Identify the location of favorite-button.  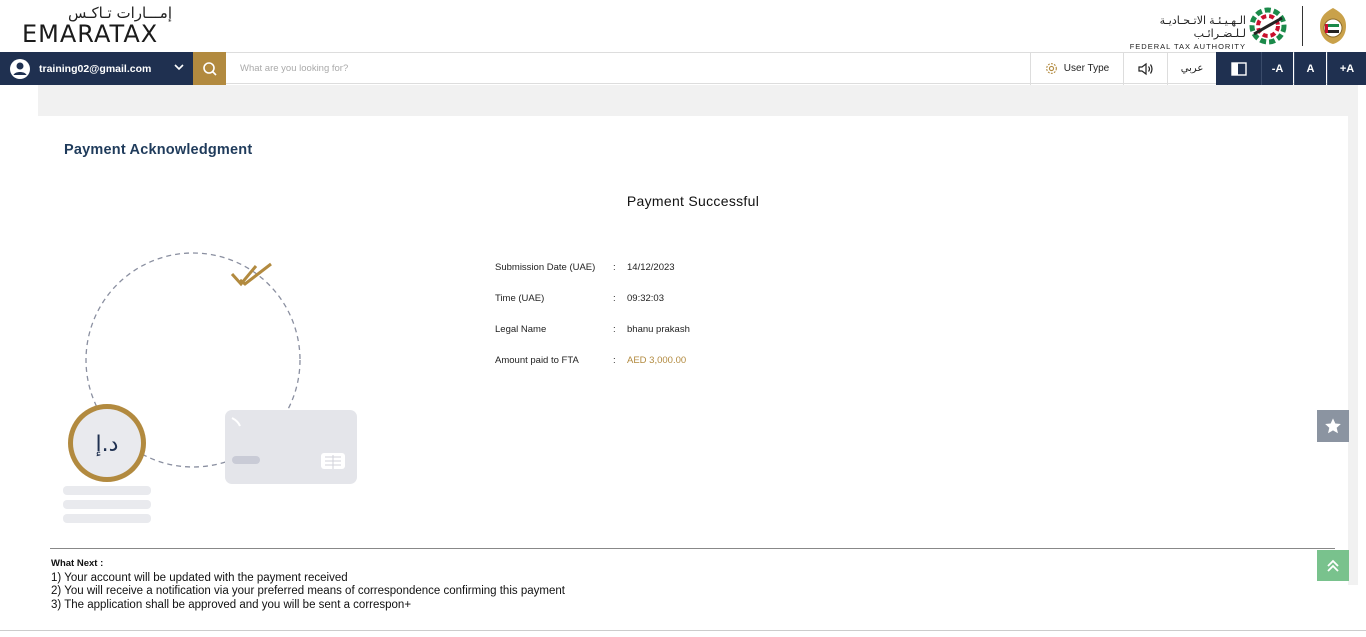
(1333, 426).